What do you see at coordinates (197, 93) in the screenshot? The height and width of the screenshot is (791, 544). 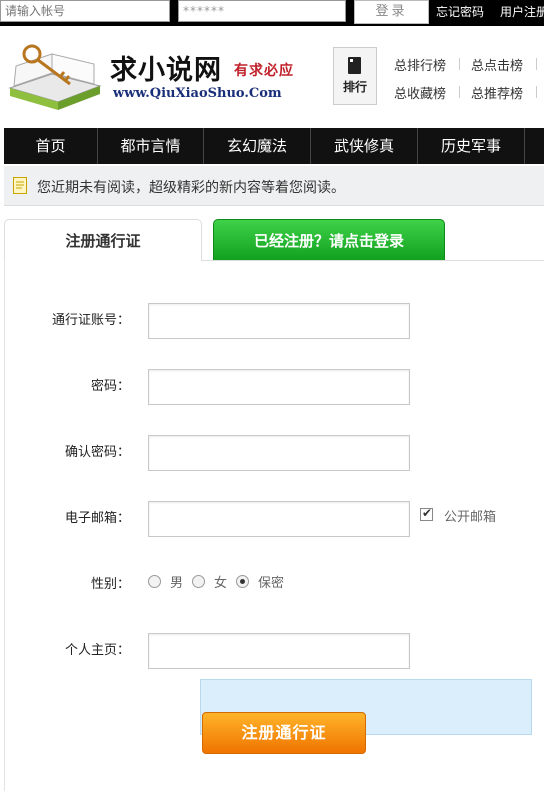 I see `site-url: www.QiuXiaoShuo.Com` at bounding box center [197, 93].